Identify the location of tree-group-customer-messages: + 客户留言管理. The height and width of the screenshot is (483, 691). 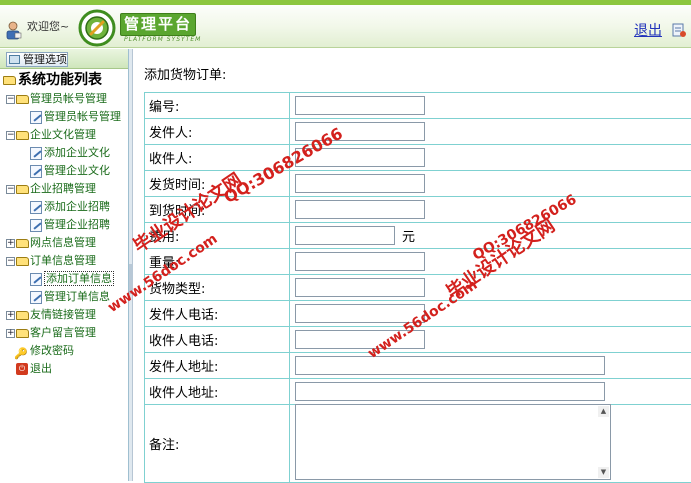
(65, 333).